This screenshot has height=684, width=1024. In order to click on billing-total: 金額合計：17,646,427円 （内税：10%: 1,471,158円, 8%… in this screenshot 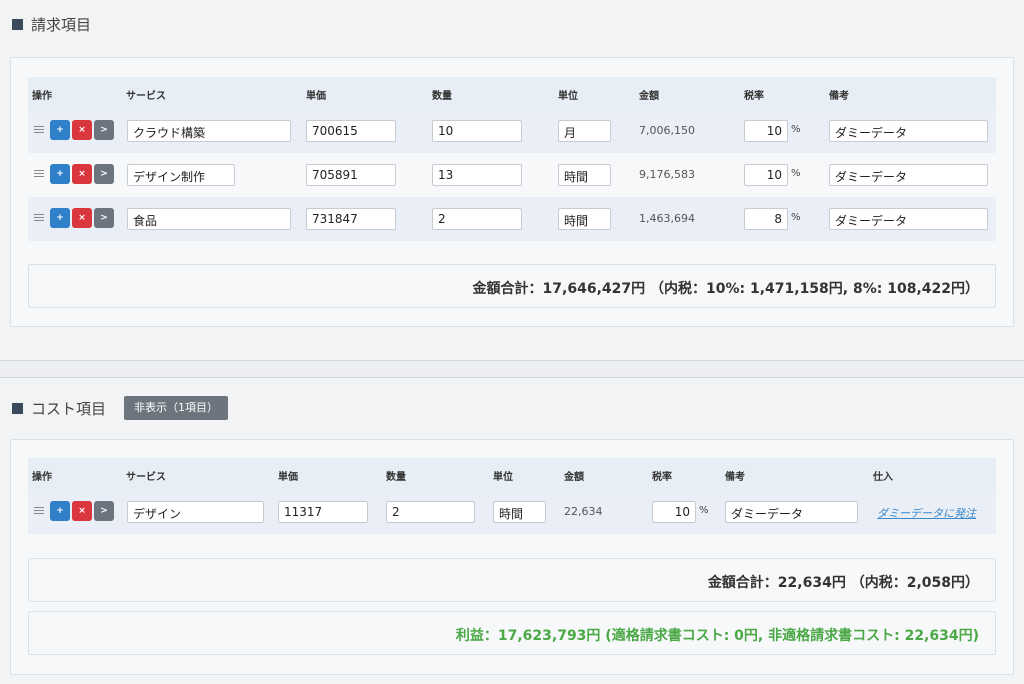, I will do `click(725, 289)`.